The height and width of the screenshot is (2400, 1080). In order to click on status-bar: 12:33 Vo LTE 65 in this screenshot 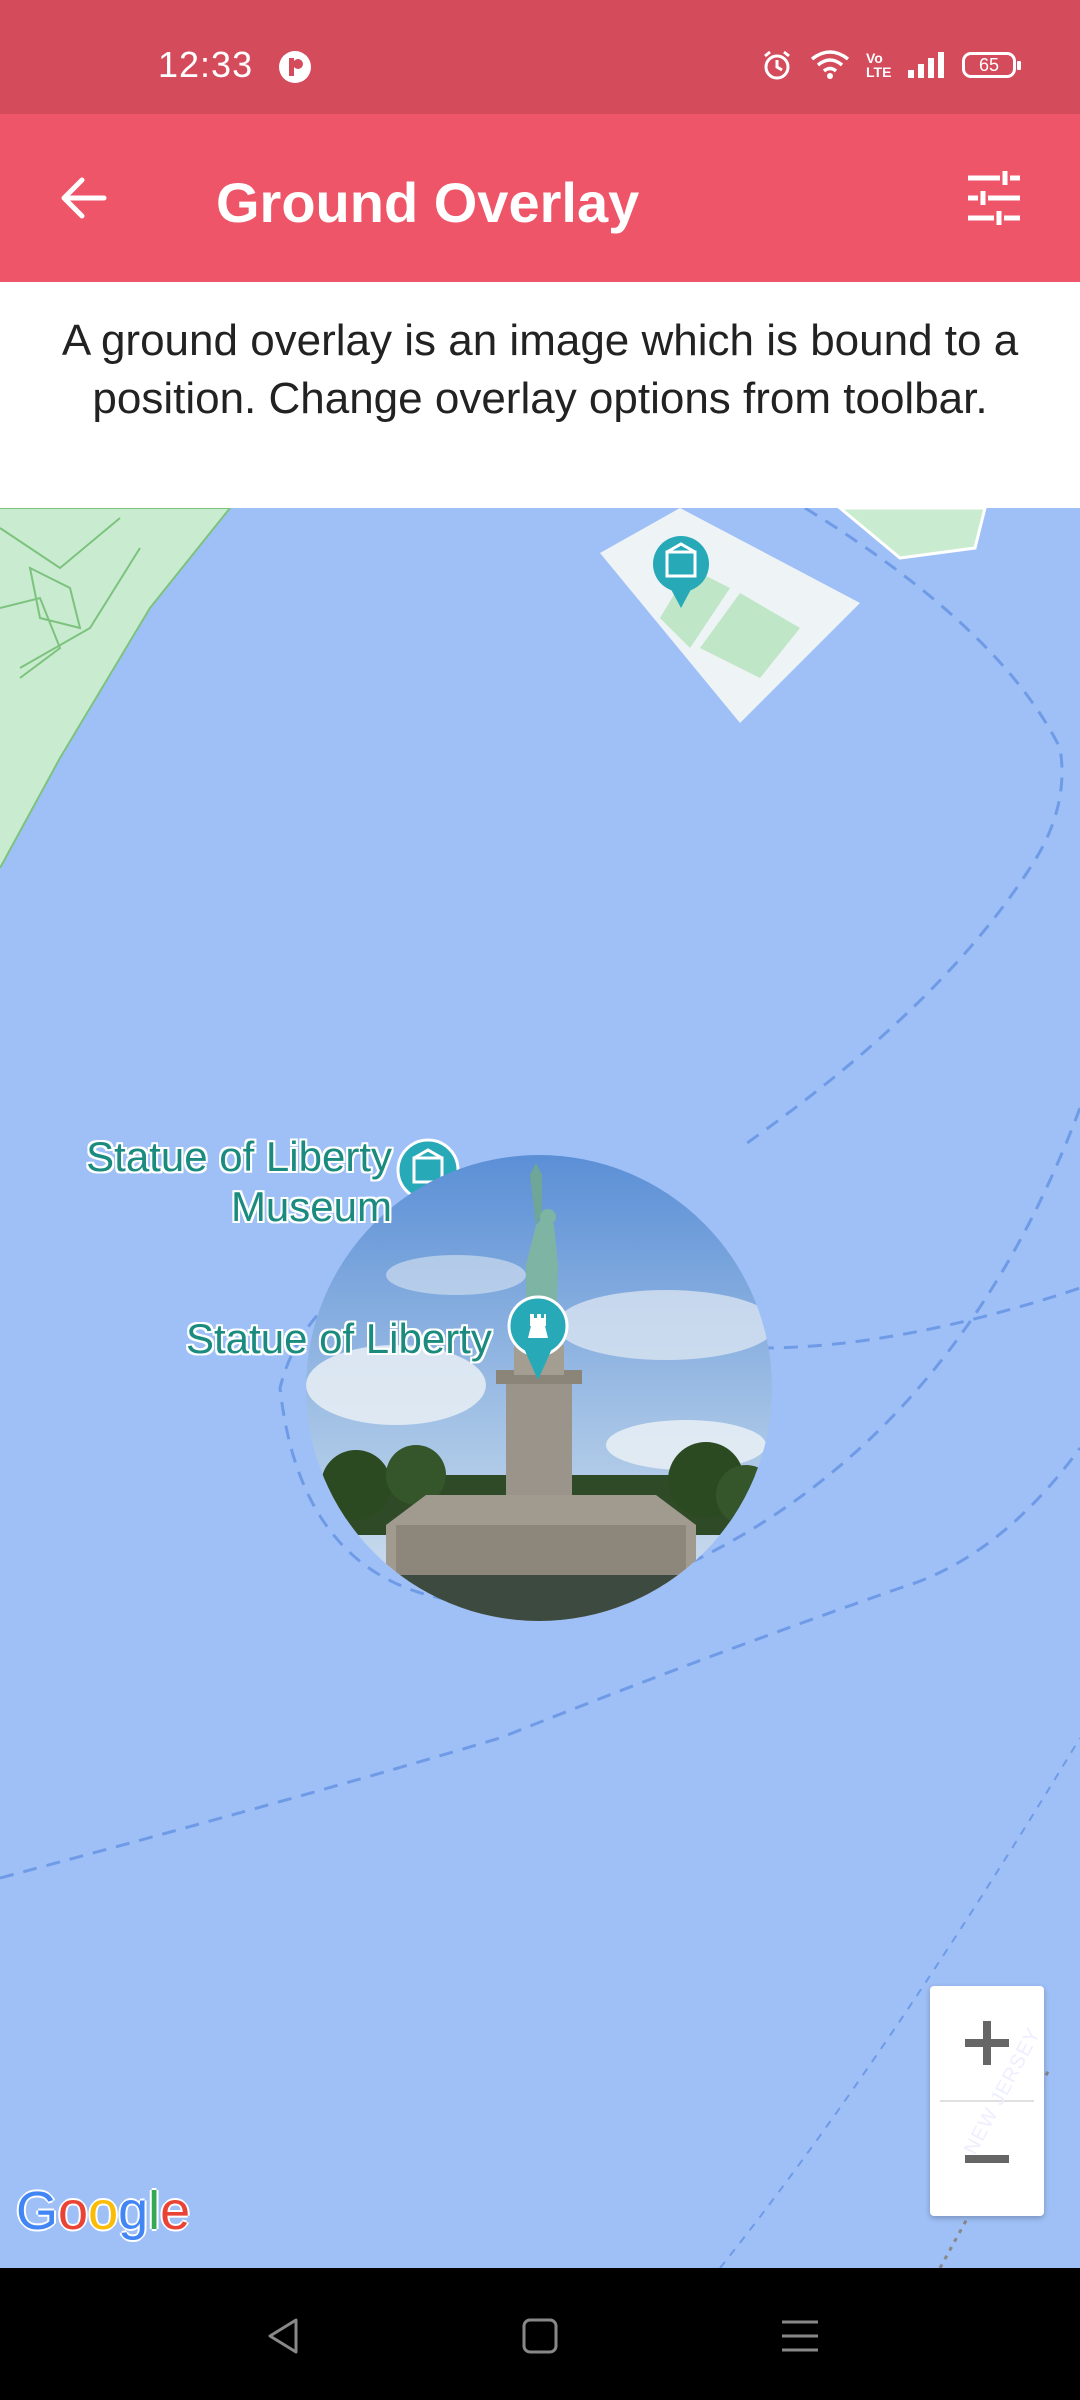, I will do `click(540, 57)`.